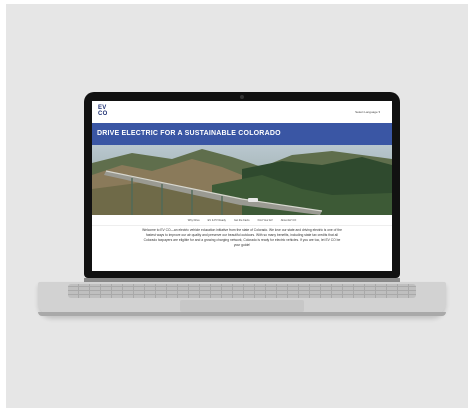 The height and width of the screenshot is (411, 474). I want to click on nav-item-ev-pv-ready: EV & PV Ready, so click(217, 220).